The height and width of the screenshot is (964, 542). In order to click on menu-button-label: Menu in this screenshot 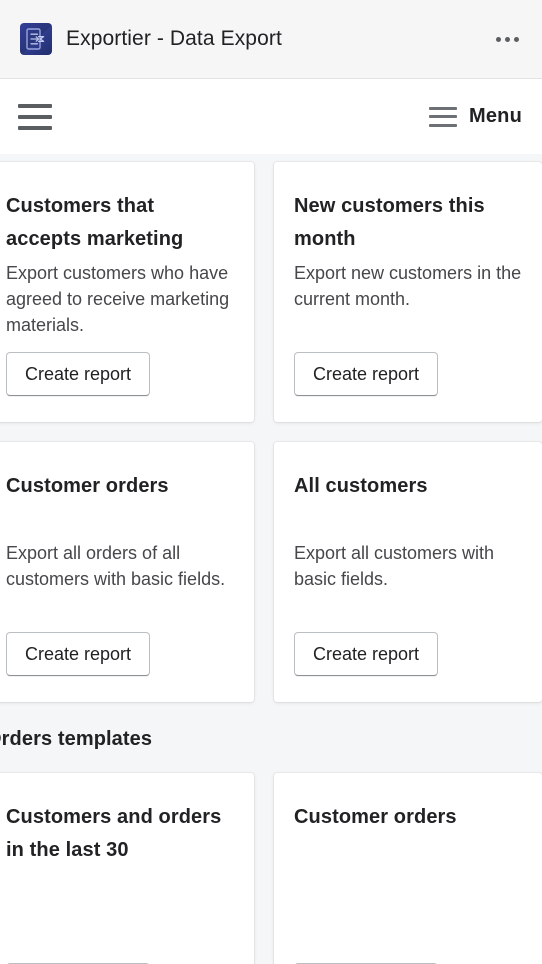, I will do `click(495, 116)`.